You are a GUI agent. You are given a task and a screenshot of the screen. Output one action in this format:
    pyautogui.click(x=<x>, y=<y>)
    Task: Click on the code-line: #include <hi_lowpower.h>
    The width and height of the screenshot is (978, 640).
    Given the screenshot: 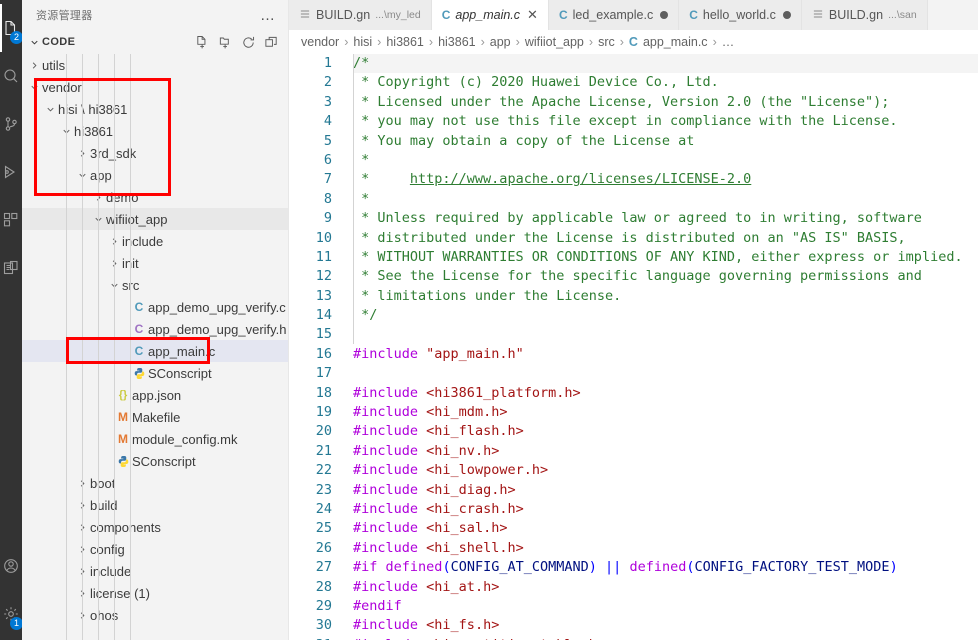 What is the action you would take?
    pyautogui.click(x=665, y=470)
    